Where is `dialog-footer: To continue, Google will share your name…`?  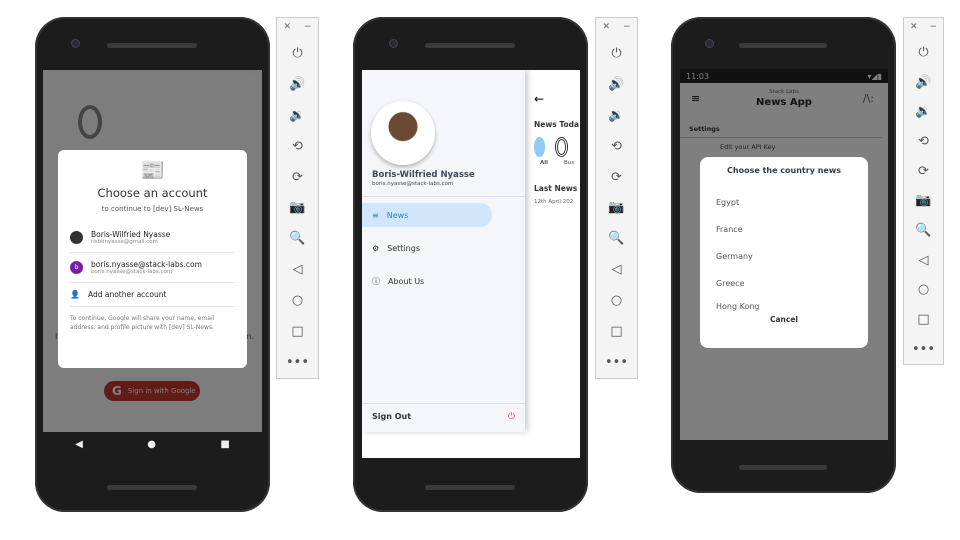
dialog-footer: To continue, Google will share your name… is located at coordinates (142, 323).